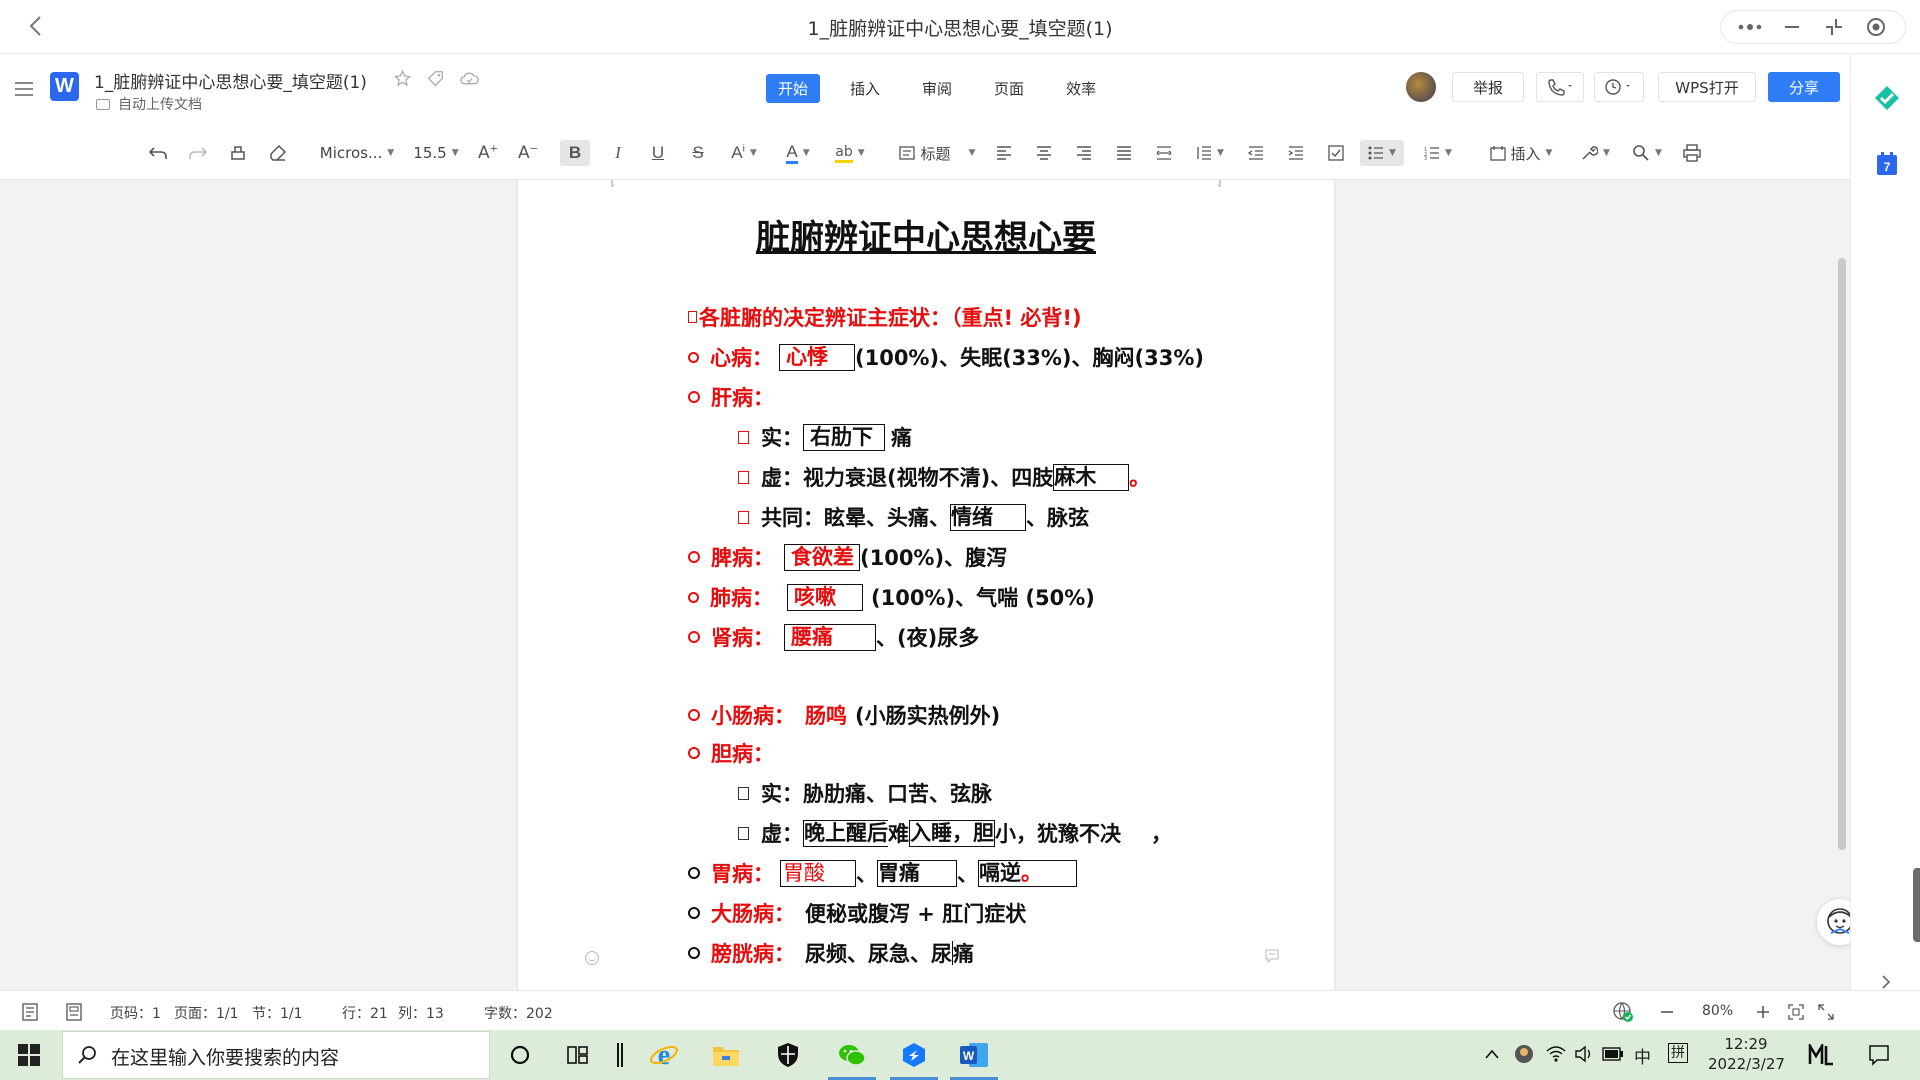 This screenshot has height=1080, width=1920. What do you see at coordinates (1692, 153) in the screenshot?
I see `print-icon` at bounding box center [1692, 153].